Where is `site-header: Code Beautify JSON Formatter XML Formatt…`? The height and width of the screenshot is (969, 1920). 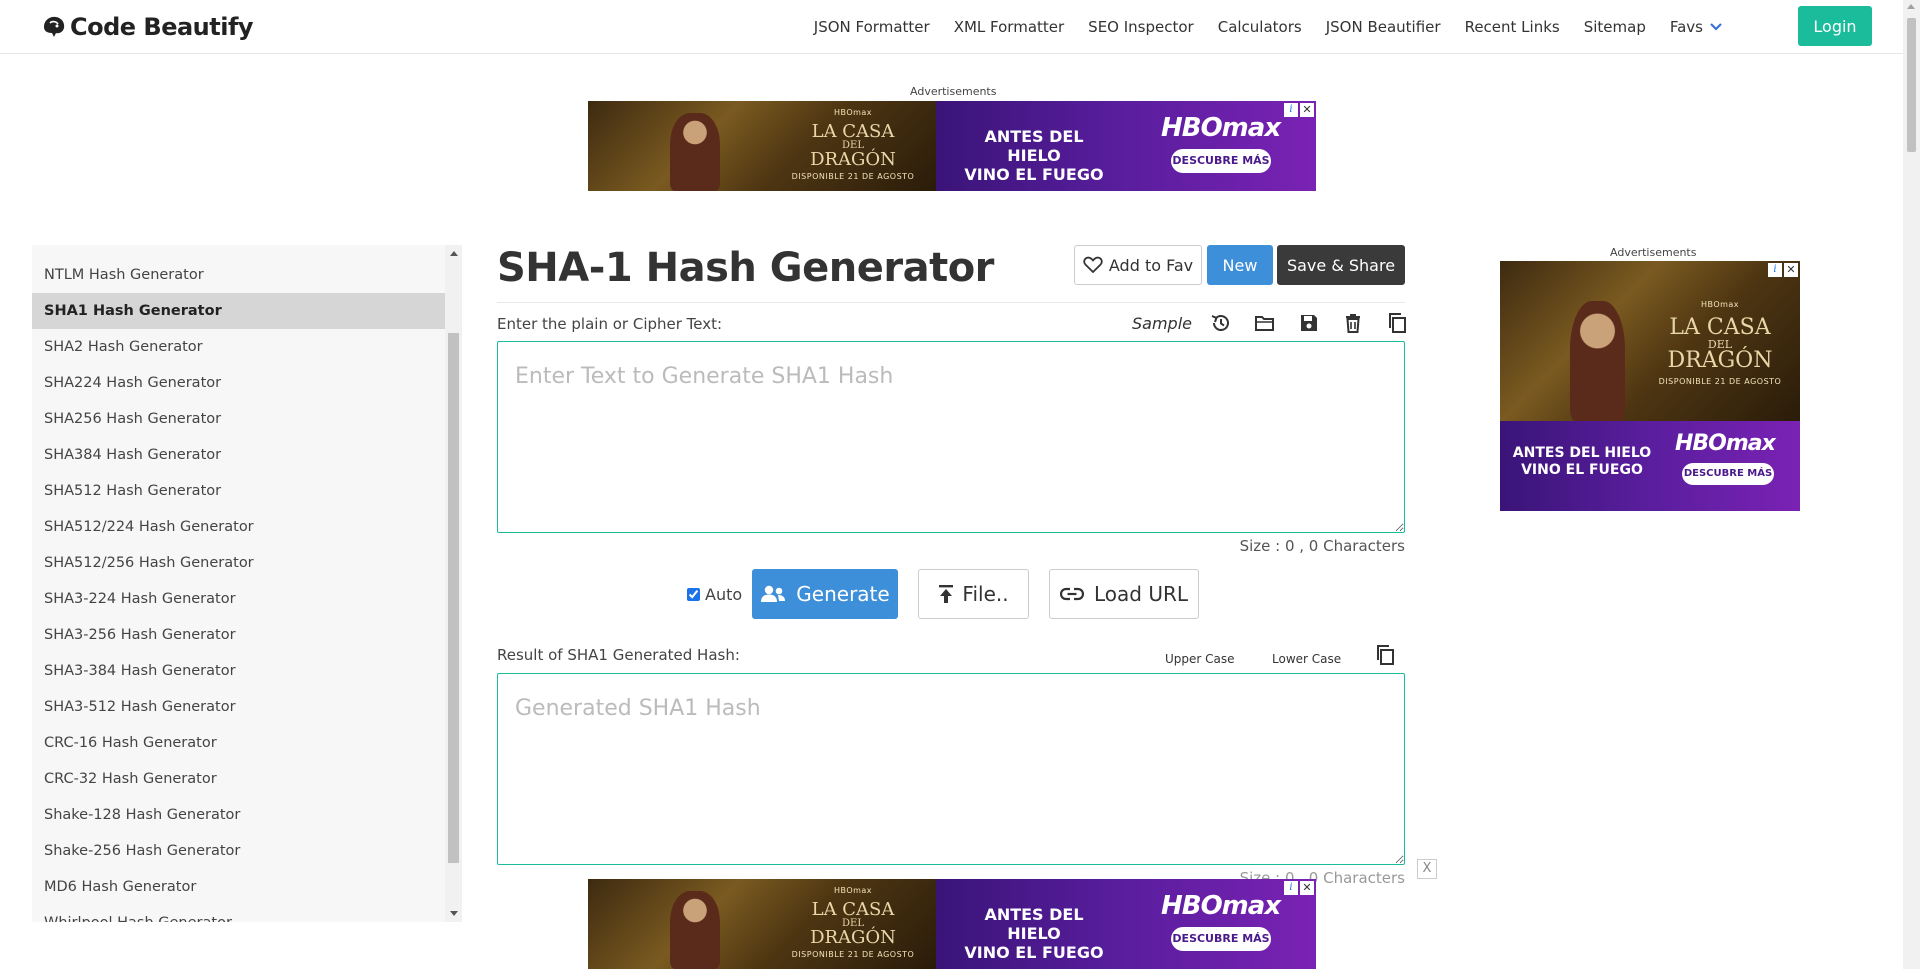 site-header: Code Beautify JSON Formatter XML Formatt… is located at coordinates (951, 27).